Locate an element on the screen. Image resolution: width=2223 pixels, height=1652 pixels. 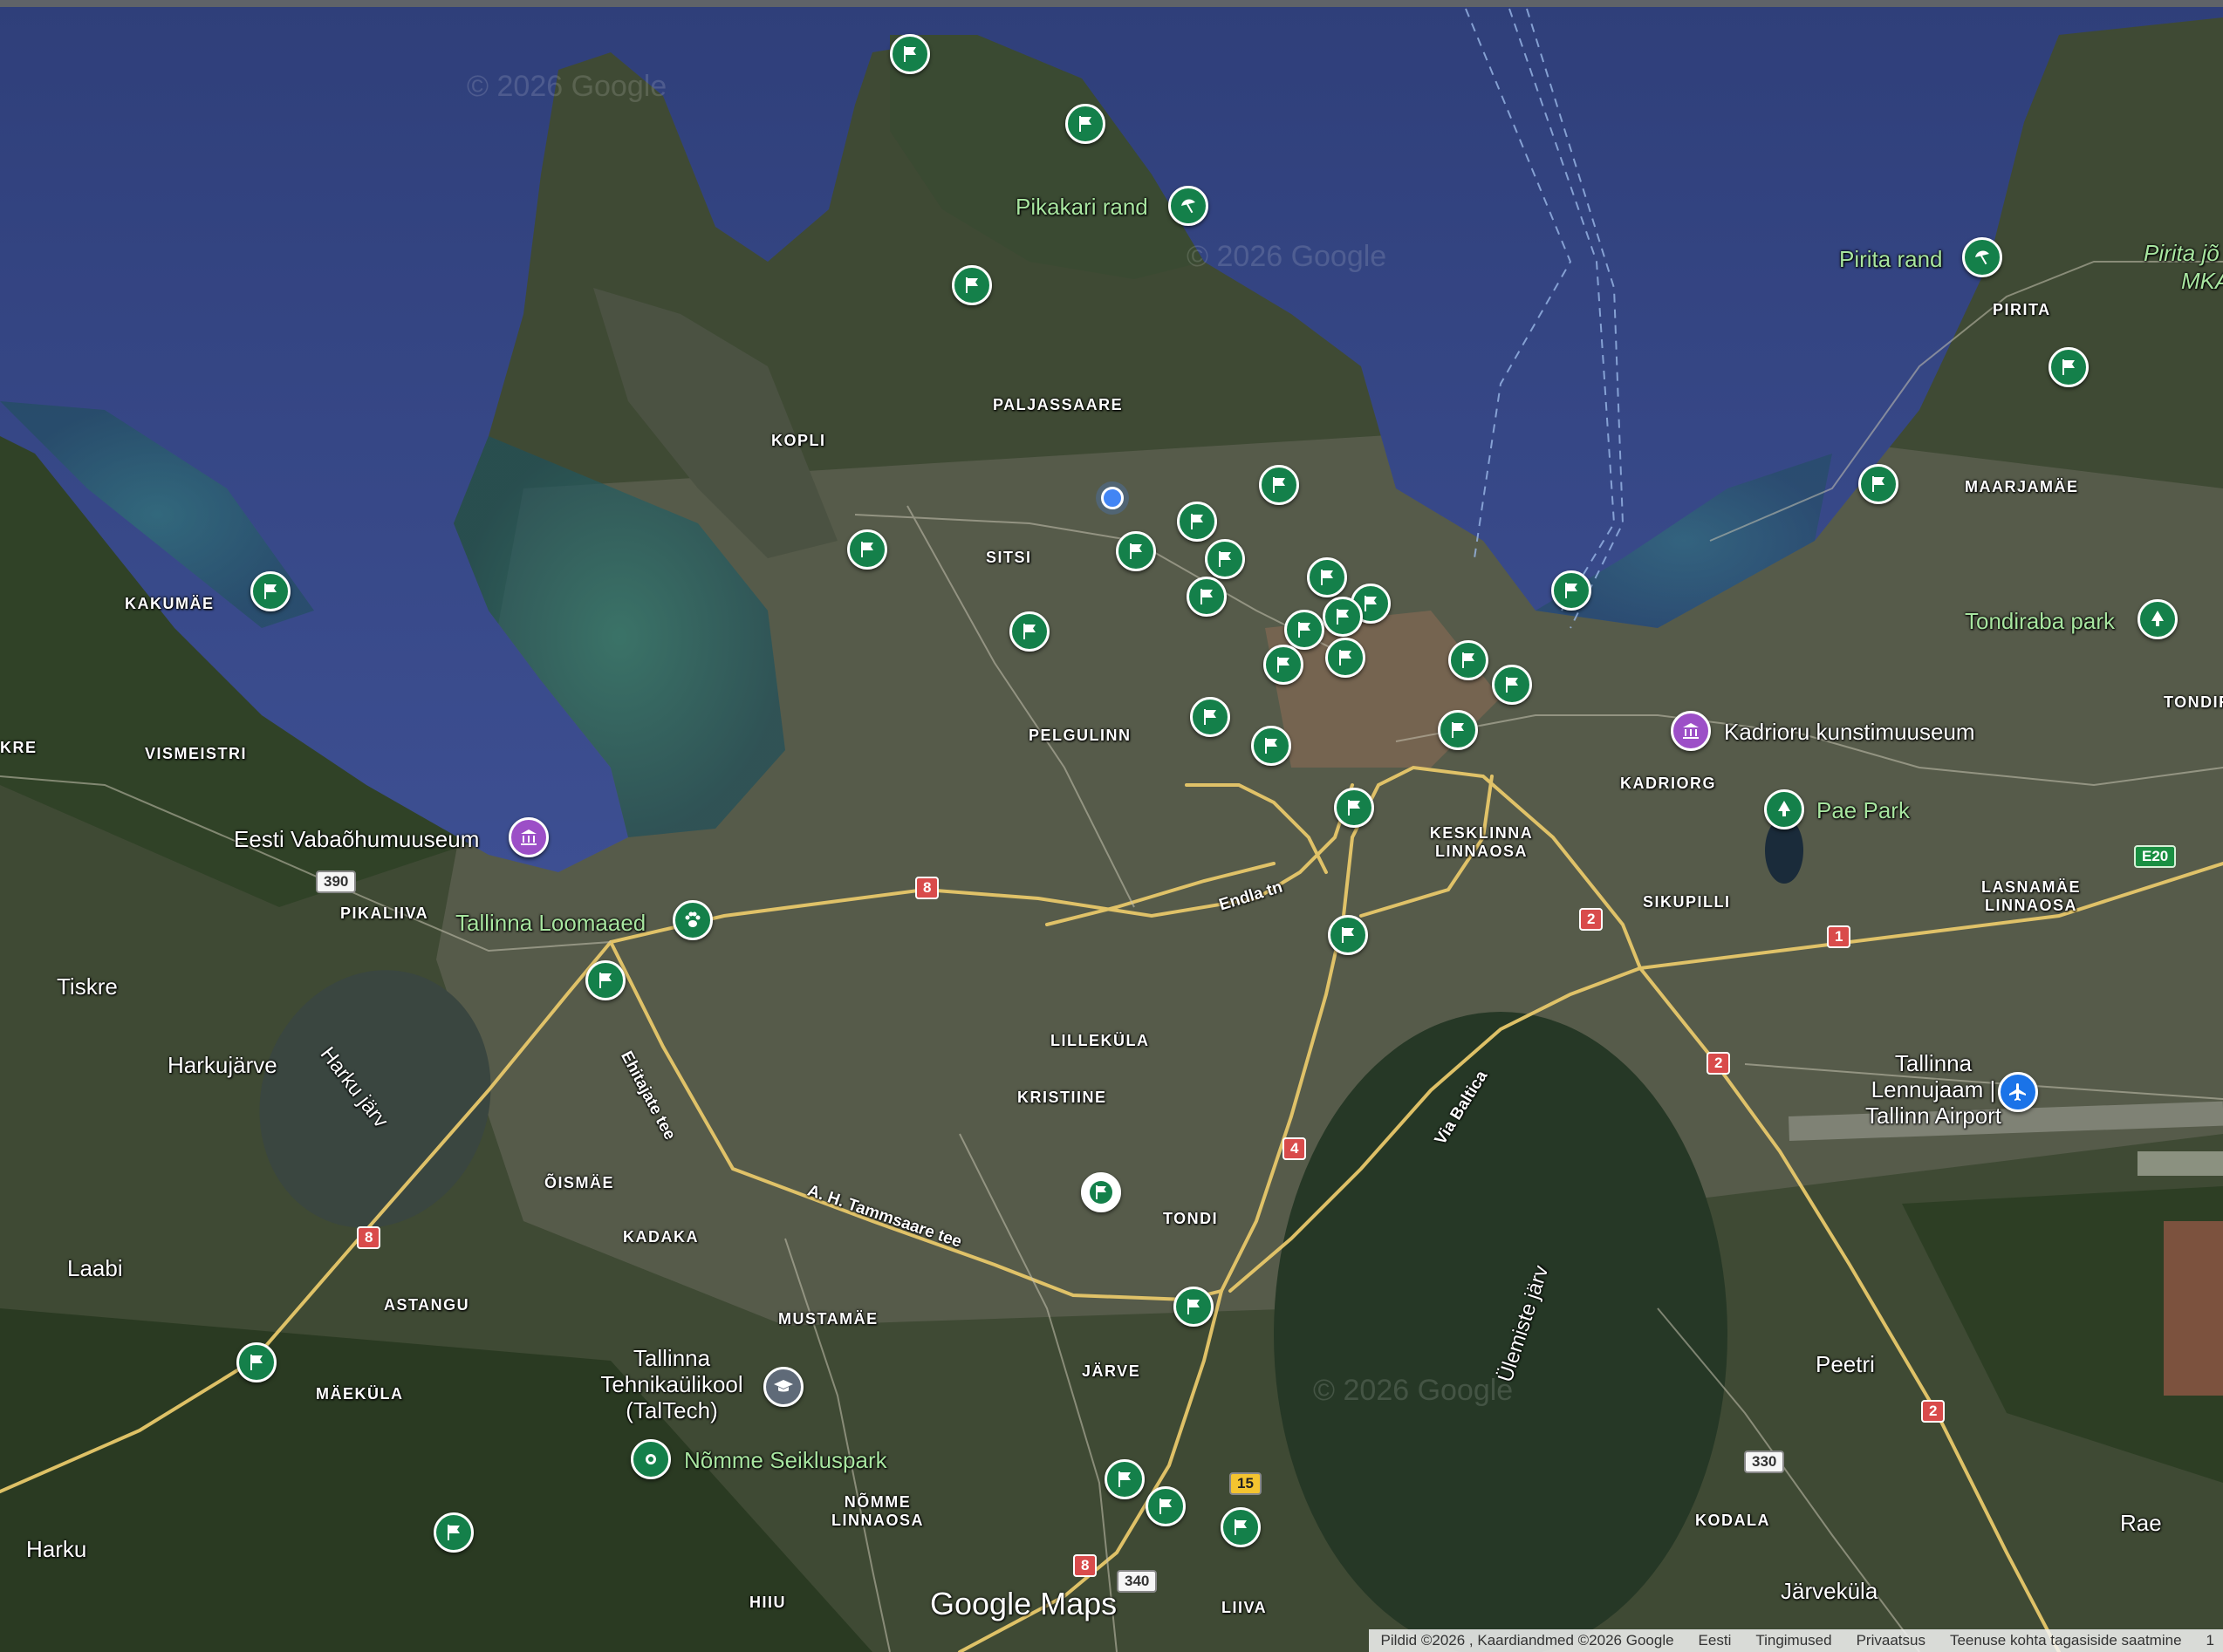
label-pae-park: Pae Park is located at coordinates (1863, 810).